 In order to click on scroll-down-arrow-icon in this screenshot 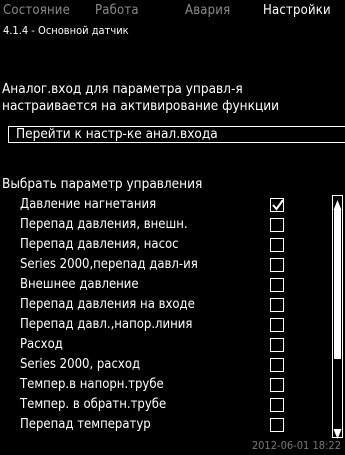, I will do `click(337, 432)`.